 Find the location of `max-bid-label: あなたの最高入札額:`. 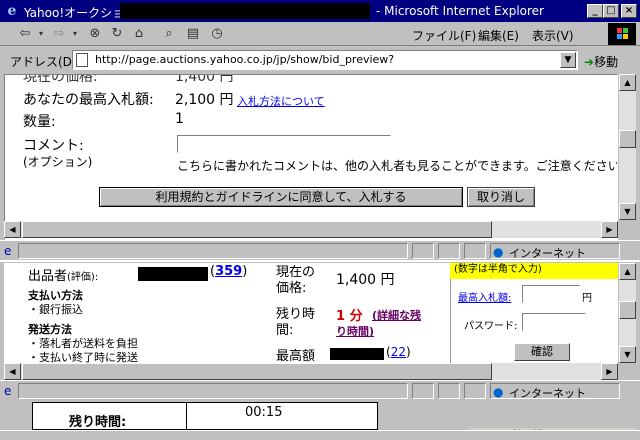

max-bid-label: あなたの最高入札額: is located at coordinates (88, 100).